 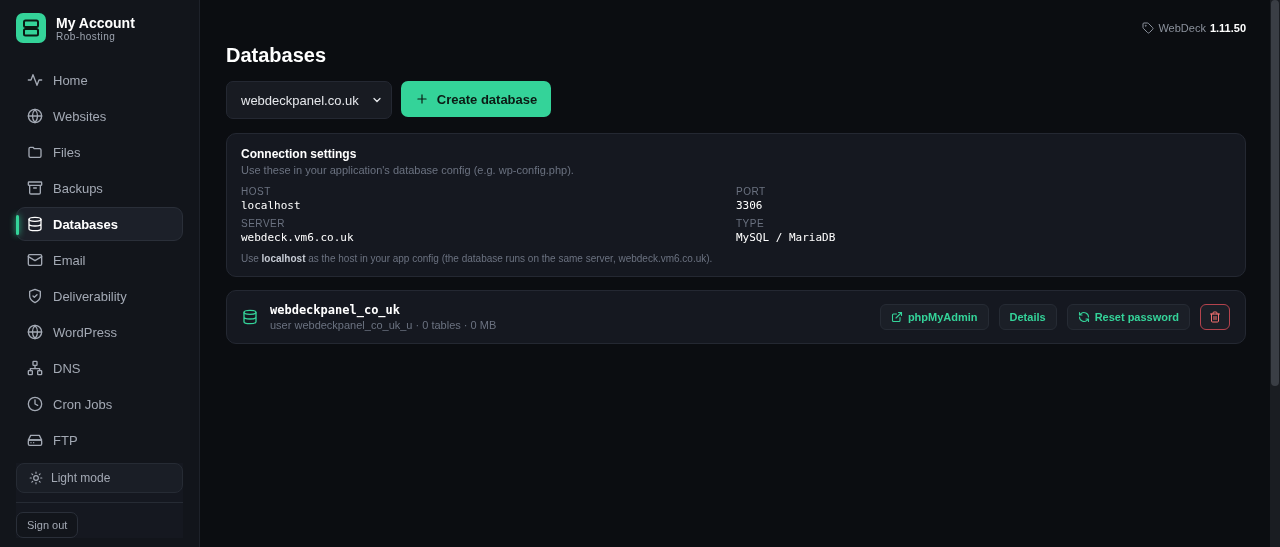 What do you see at coordinates (786, 237) in the screenshot?
I see `field-value: MySQL / MariaDB` at bounding box center [786, 237].